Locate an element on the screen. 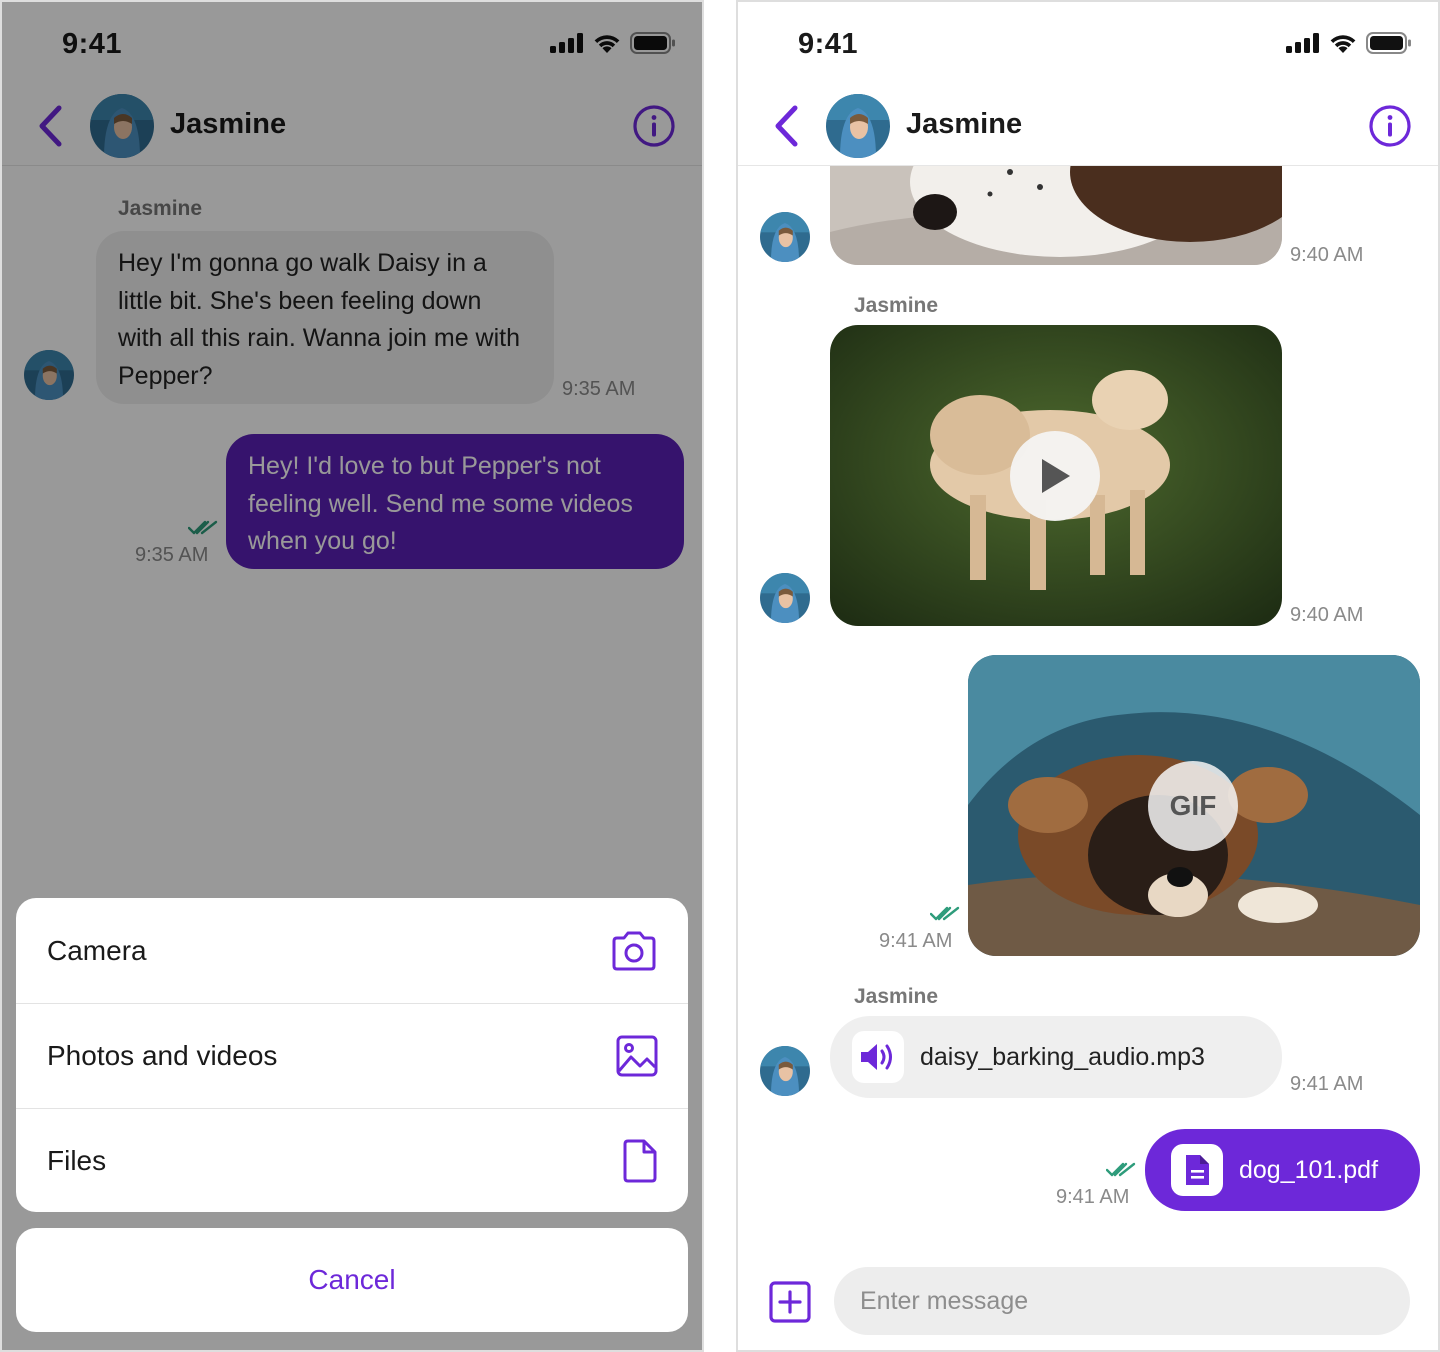 This screenshot has height=1352, width=1440. gif-message: GIF is located at coordinates (1194, 805).